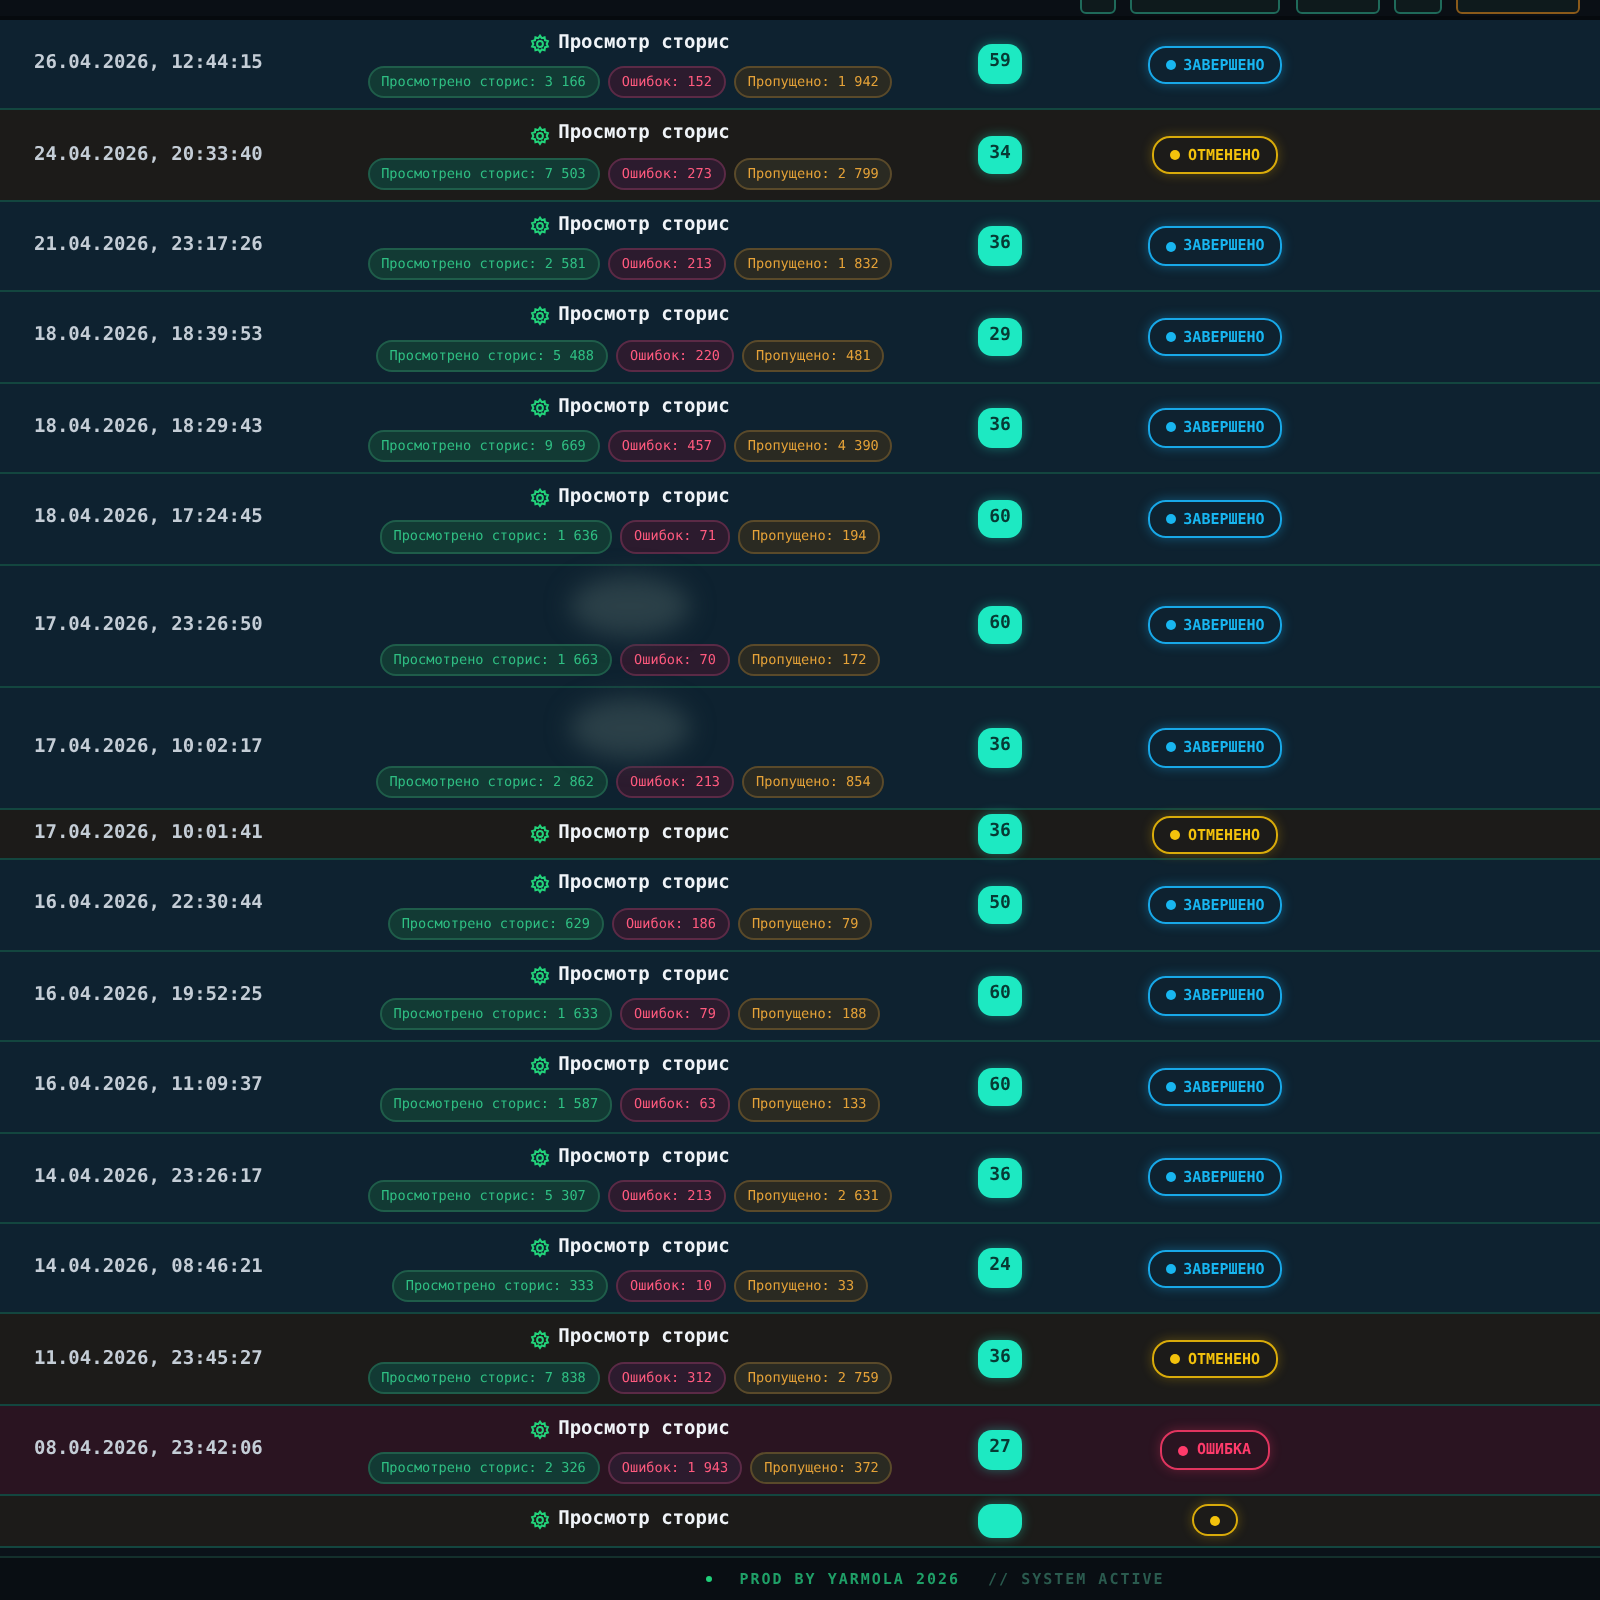 This screenshot has width=1600, height=1600. I want to click on count-badge: 50, so click(1000, 905).